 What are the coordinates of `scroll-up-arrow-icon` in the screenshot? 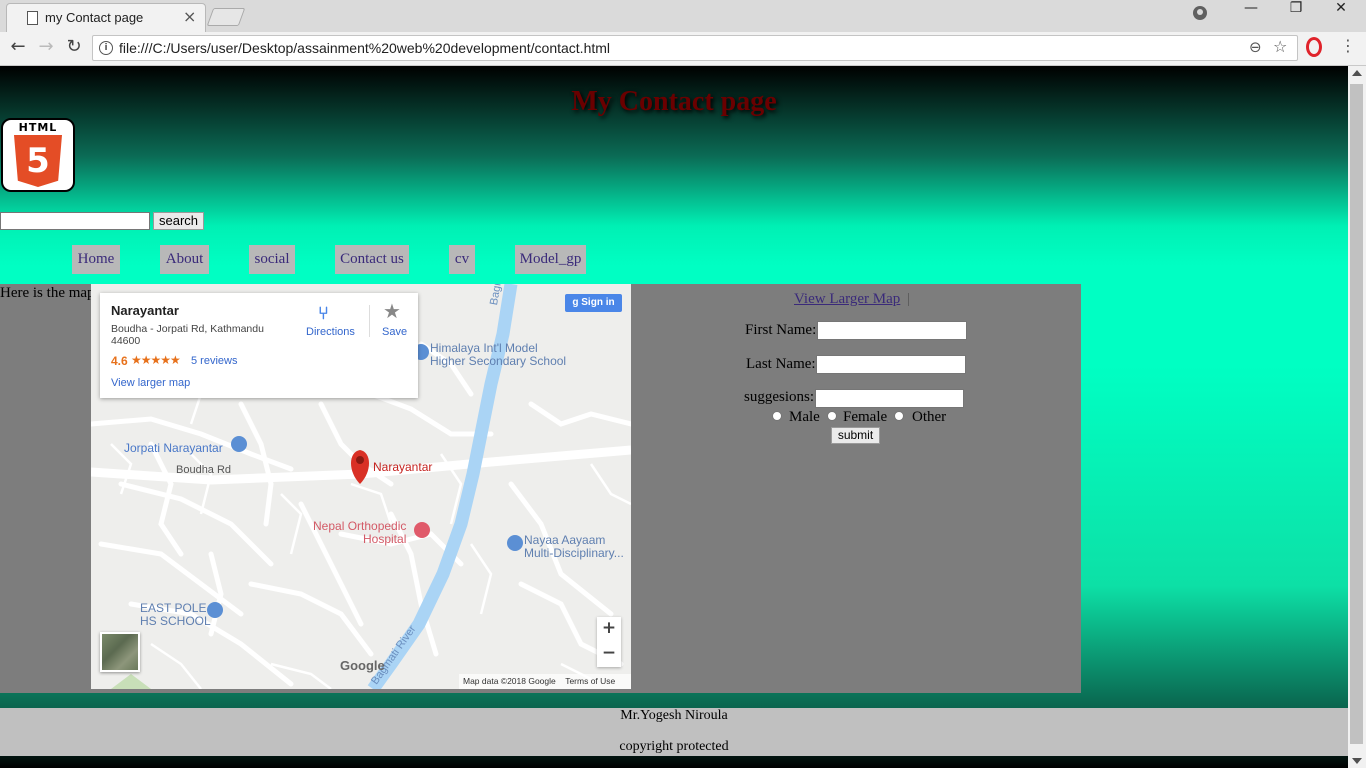 It's located at (1357, 73).